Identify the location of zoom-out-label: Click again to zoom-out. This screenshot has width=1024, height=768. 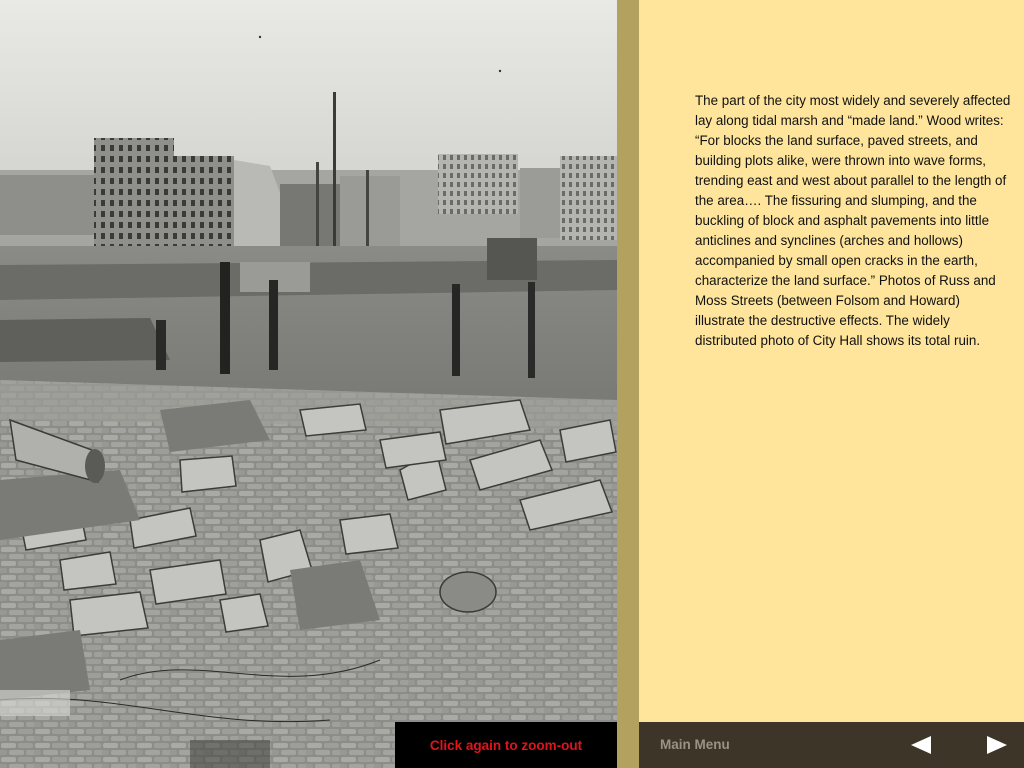
(506, 745).